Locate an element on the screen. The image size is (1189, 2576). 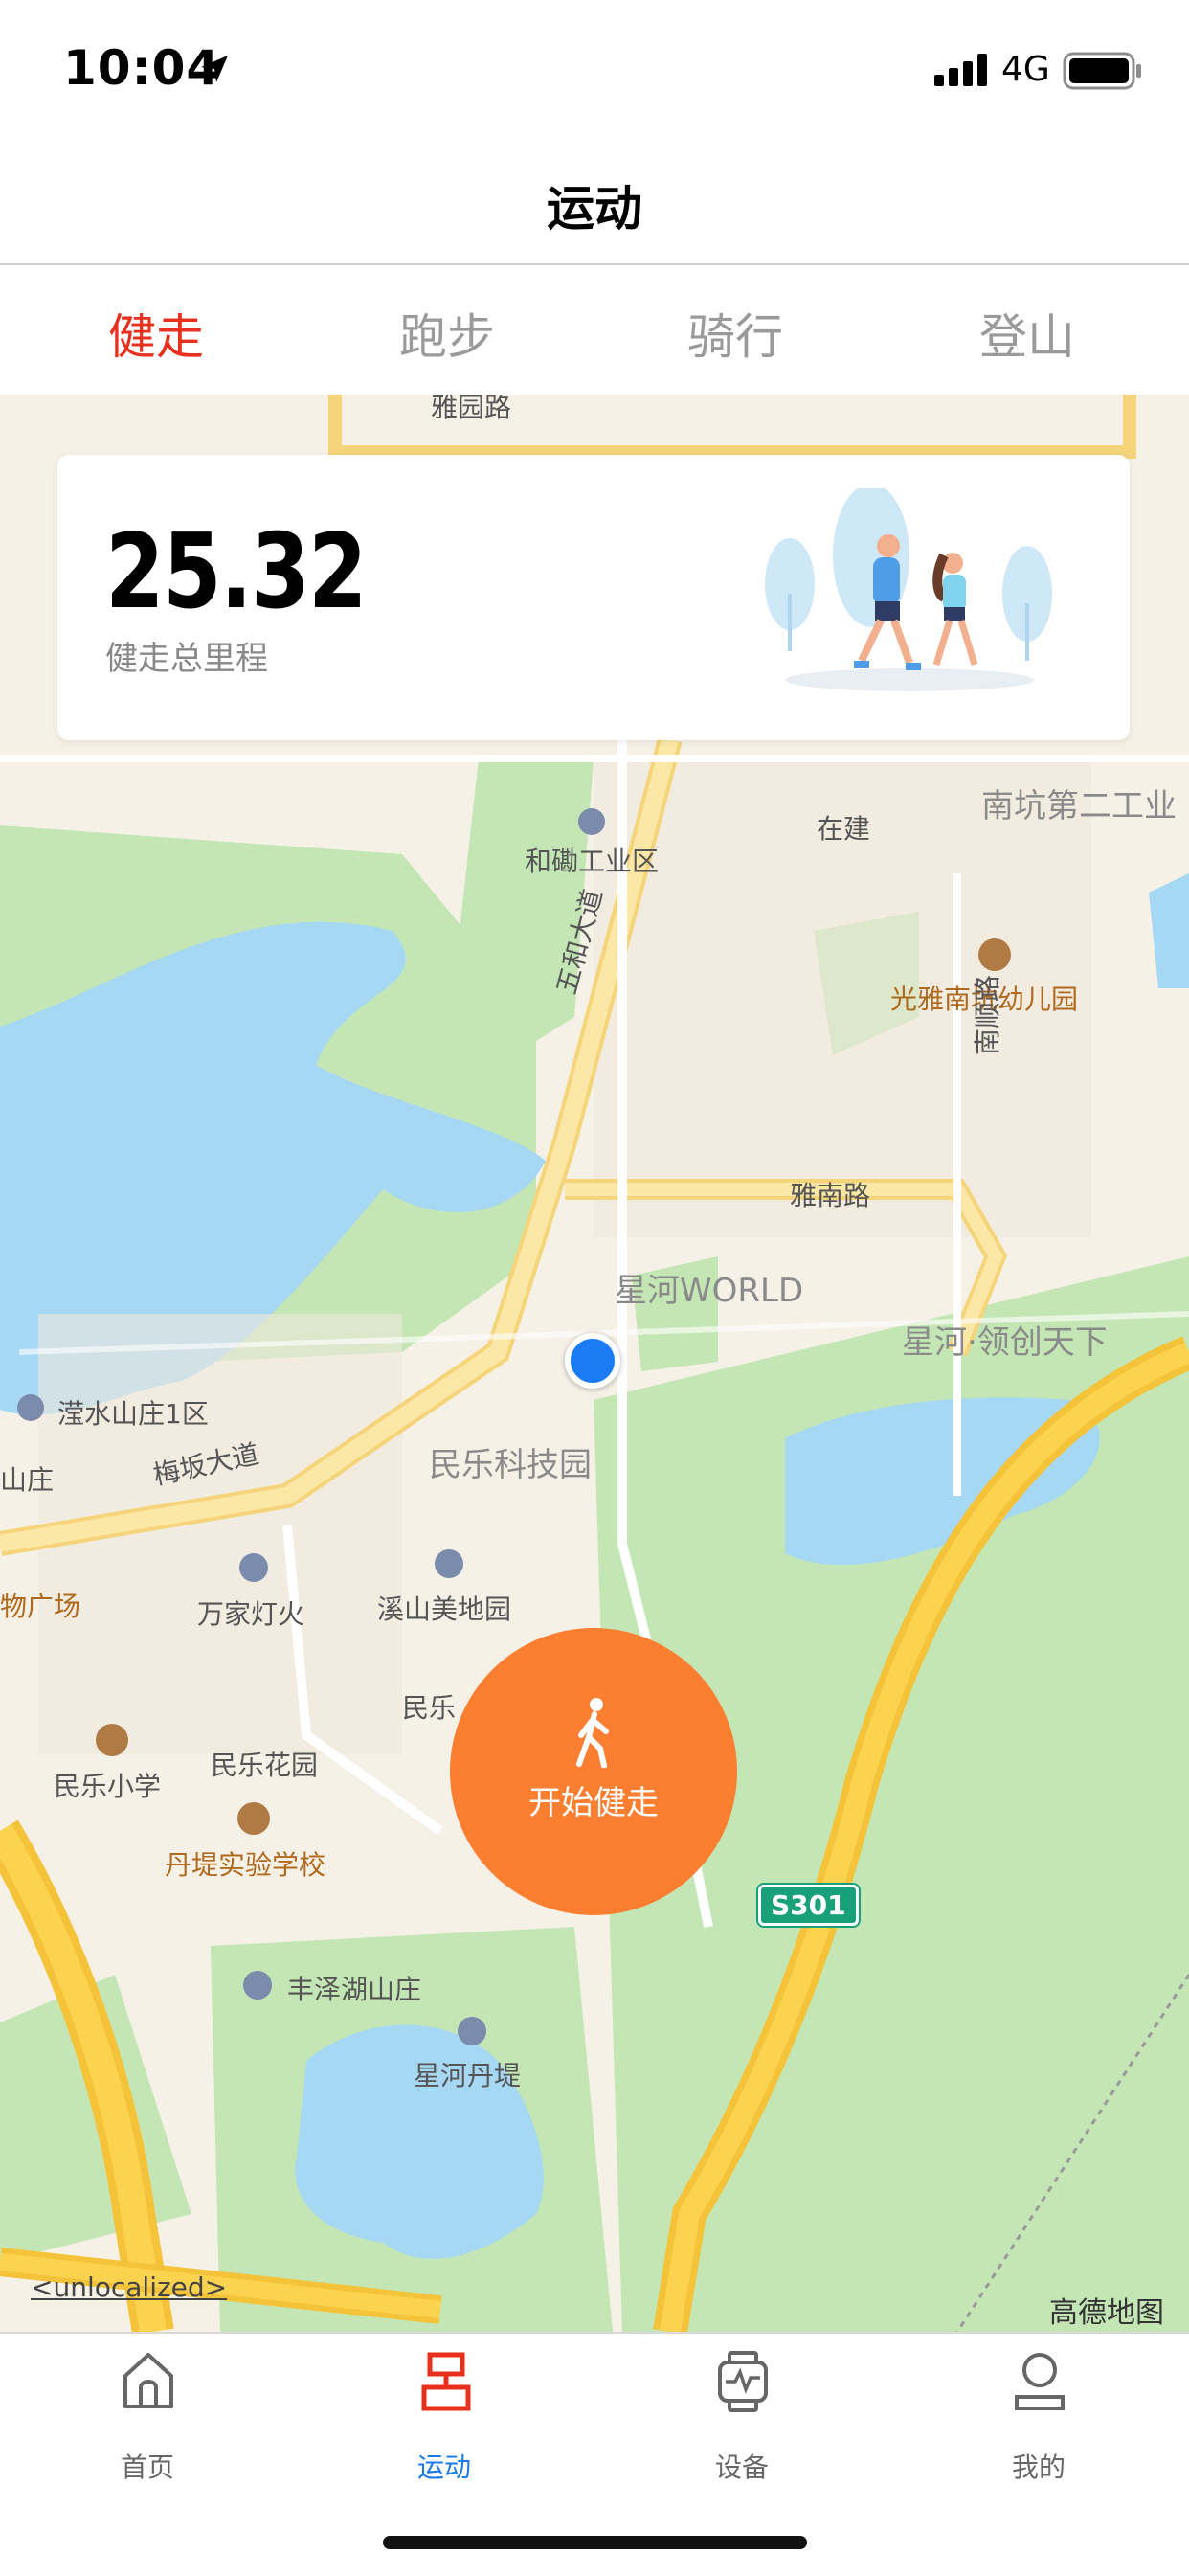
tabbar-label-sport: 运动 is located at coordinates (443, 2467).